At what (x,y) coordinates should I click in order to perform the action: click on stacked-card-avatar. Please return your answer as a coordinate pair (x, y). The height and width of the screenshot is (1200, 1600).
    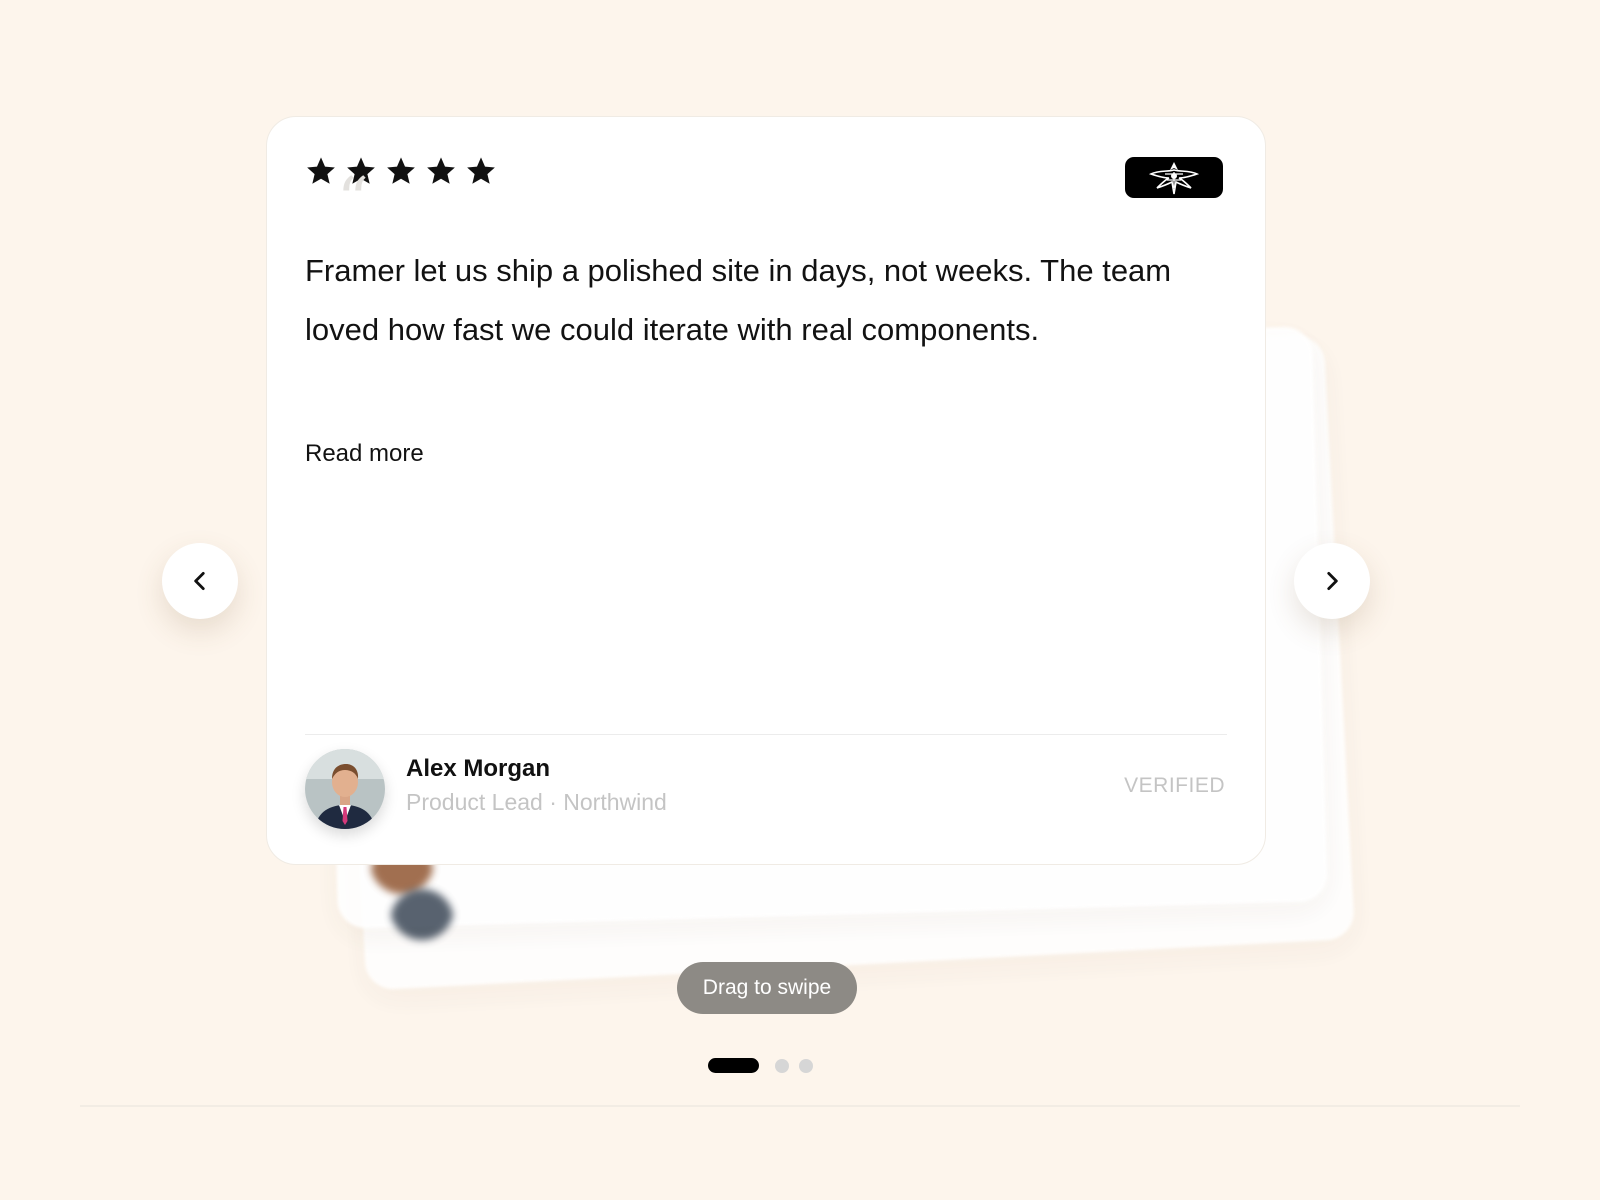
    Looking at the image, I should click on (422, 908).